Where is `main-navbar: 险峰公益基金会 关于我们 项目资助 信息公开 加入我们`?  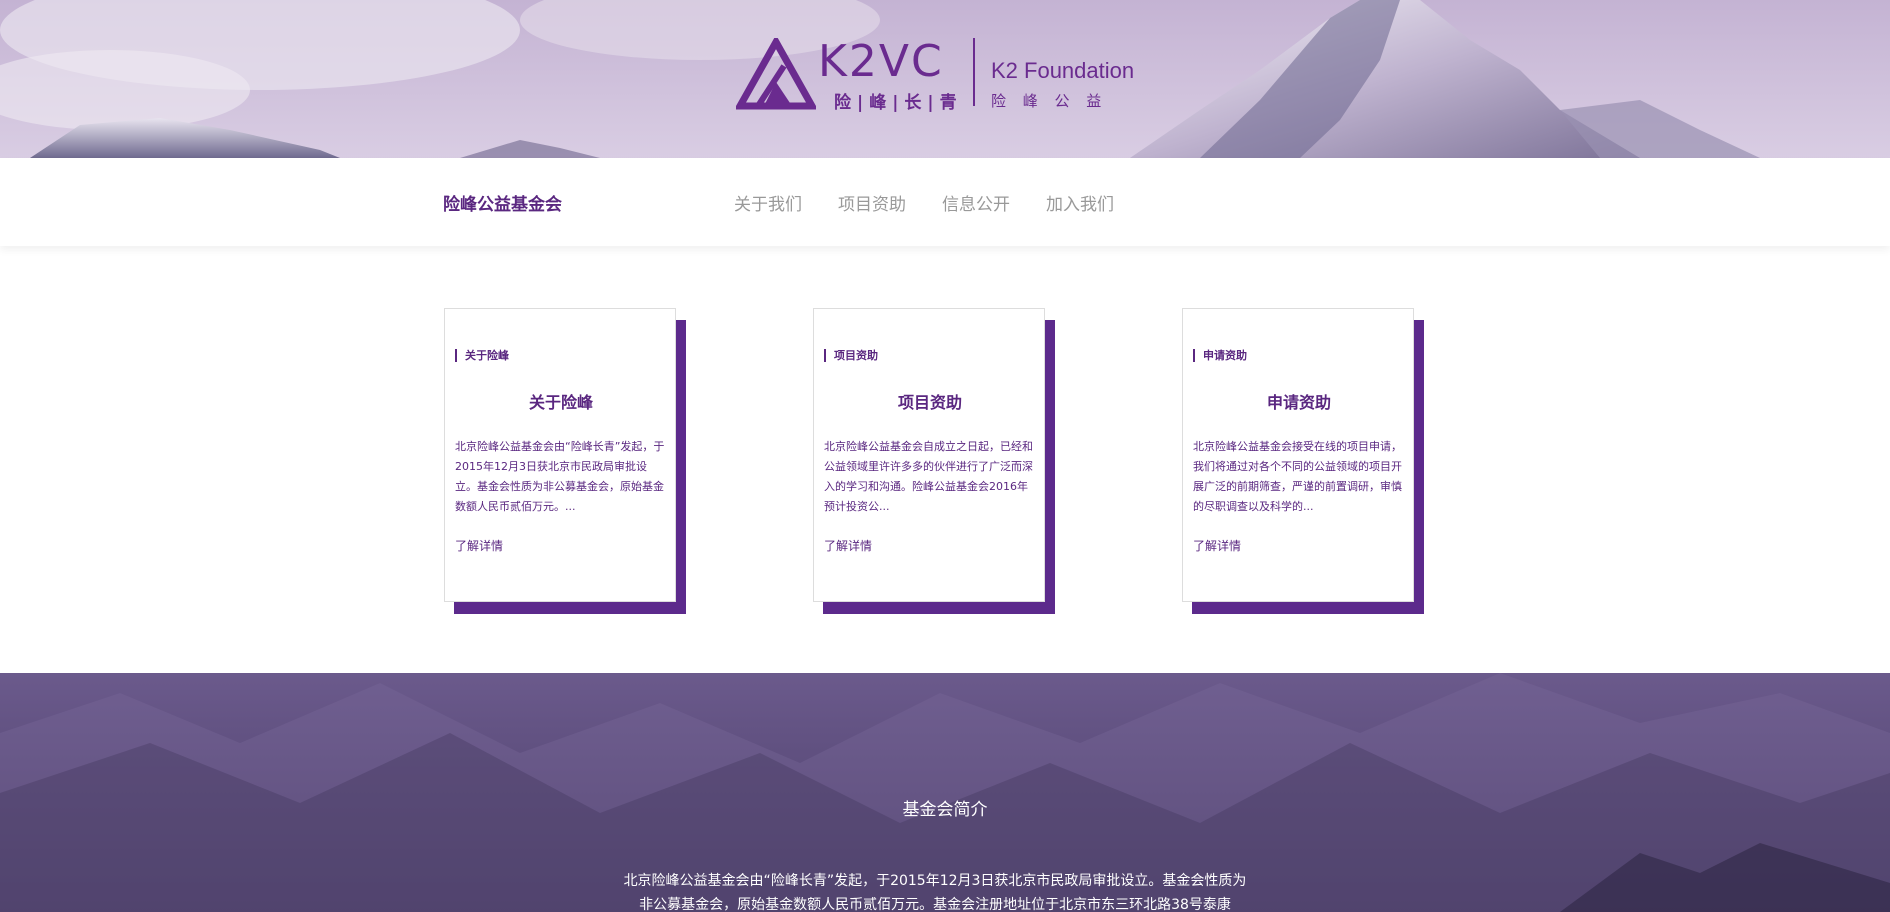 main-navbar: 险峰公益基金会 关于我们 项目资助 信息公开 加入我们 is located at coordinates (945, 202).